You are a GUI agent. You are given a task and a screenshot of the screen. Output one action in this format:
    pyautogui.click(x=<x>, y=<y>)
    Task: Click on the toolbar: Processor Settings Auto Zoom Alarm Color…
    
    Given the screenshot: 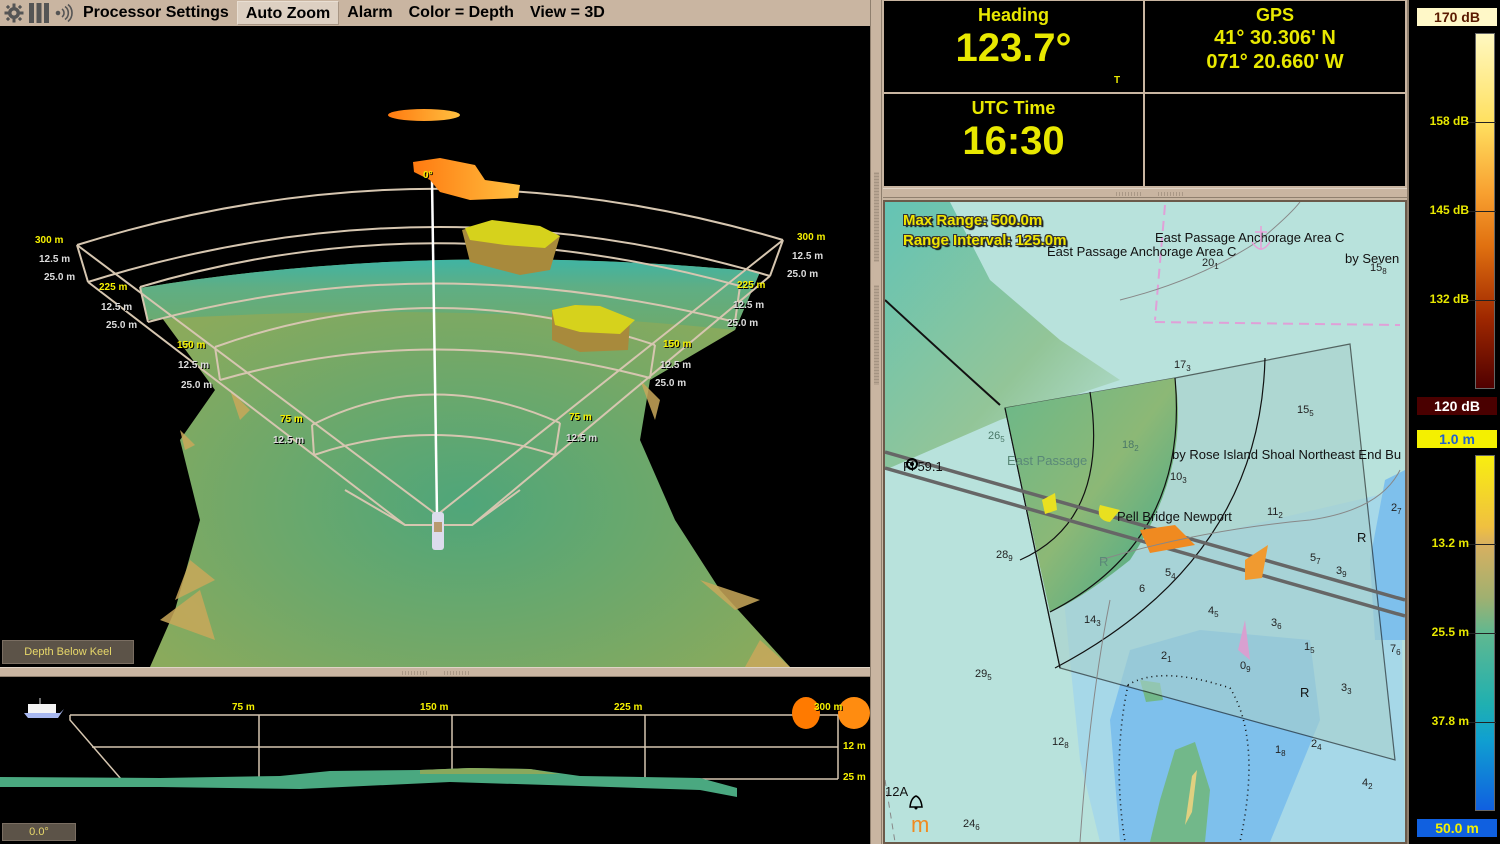 What is the action you would take?
    pyautogui.click(x=435, y=13)
    